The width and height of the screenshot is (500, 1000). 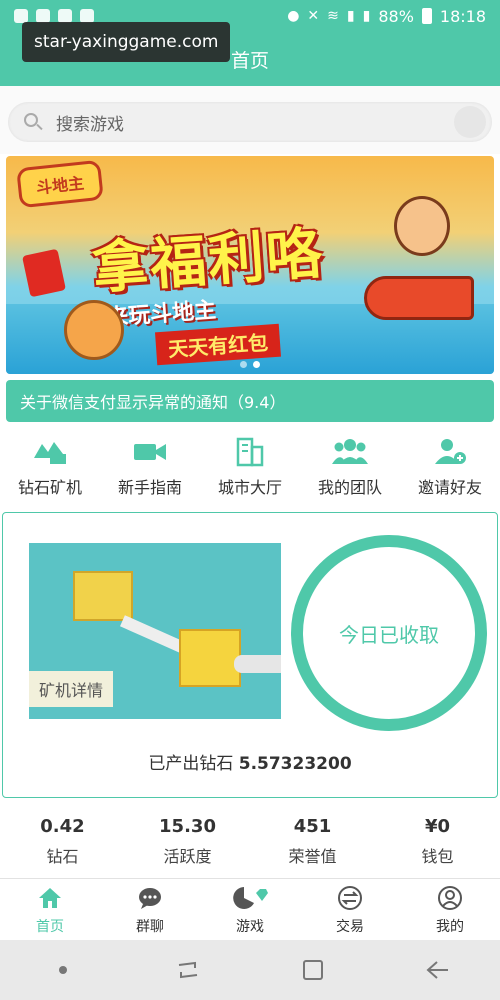 I want to click on search-input: 搜索游戏, so click(x=250, y=122).